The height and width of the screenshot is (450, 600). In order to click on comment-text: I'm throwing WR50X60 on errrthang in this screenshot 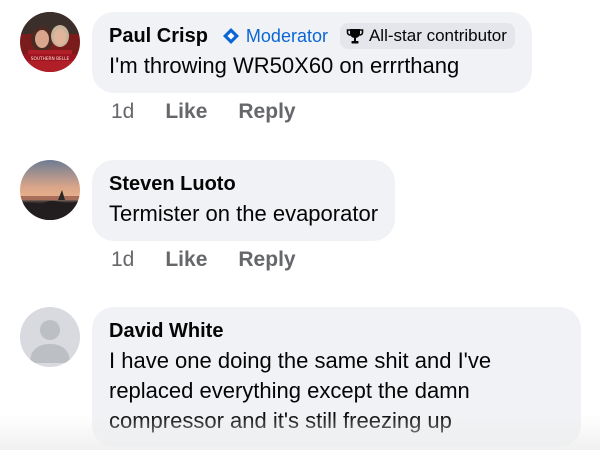, I will do `click(284, 65)`.